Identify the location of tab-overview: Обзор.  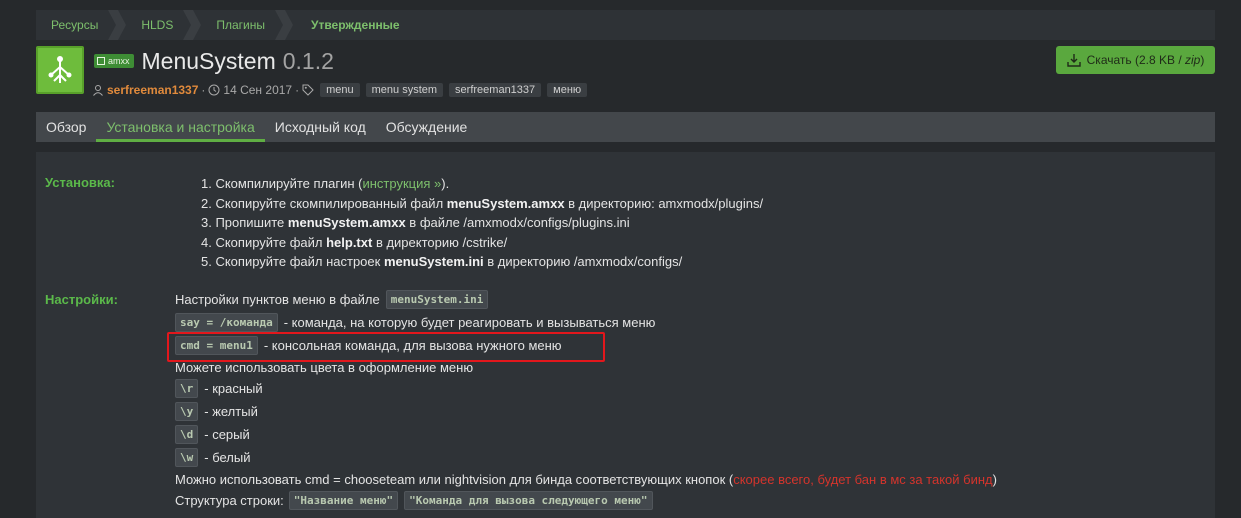
(66, 127).